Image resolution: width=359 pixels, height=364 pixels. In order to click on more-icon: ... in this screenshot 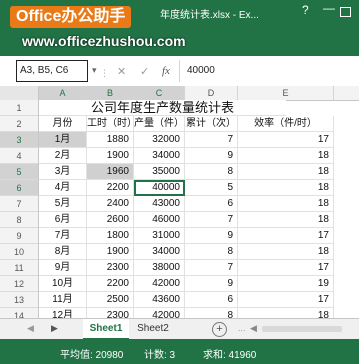, I will do `click(242, 328)`.